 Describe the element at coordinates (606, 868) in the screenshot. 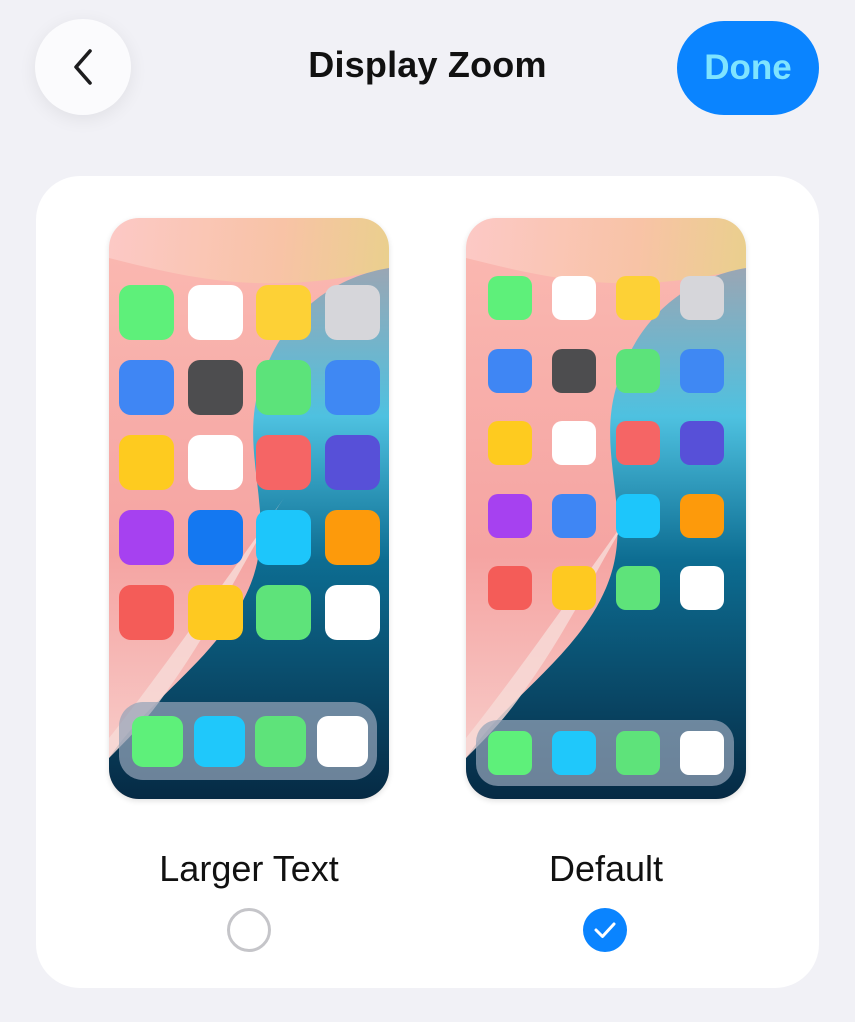

I see `default-label: Default` at that location.